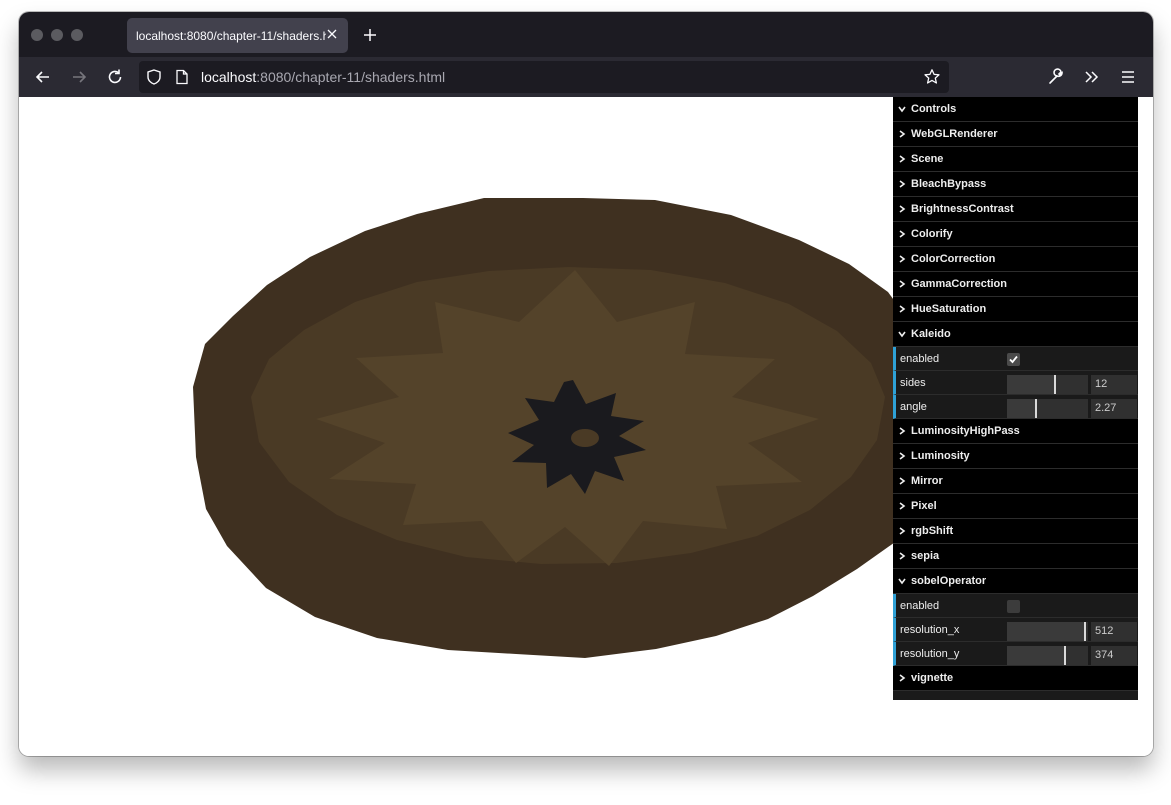 The image size is (1171, 805). Describe the element at coordinates (1015, 481) in the screenshot. I see `gui-folder: Mirror` at that location.